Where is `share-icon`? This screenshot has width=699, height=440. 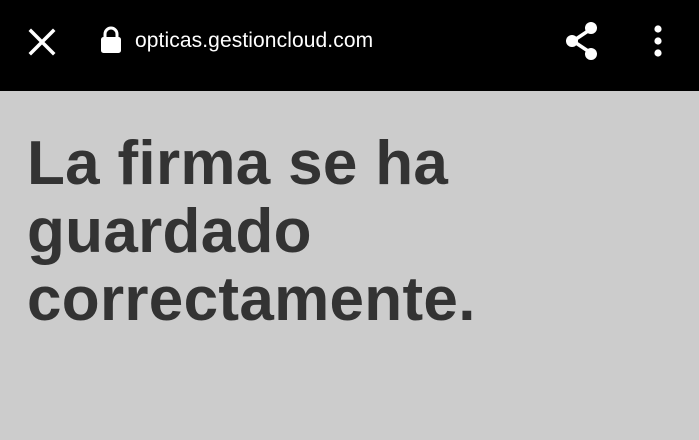 share-icon is located at coordinates (581, 41).